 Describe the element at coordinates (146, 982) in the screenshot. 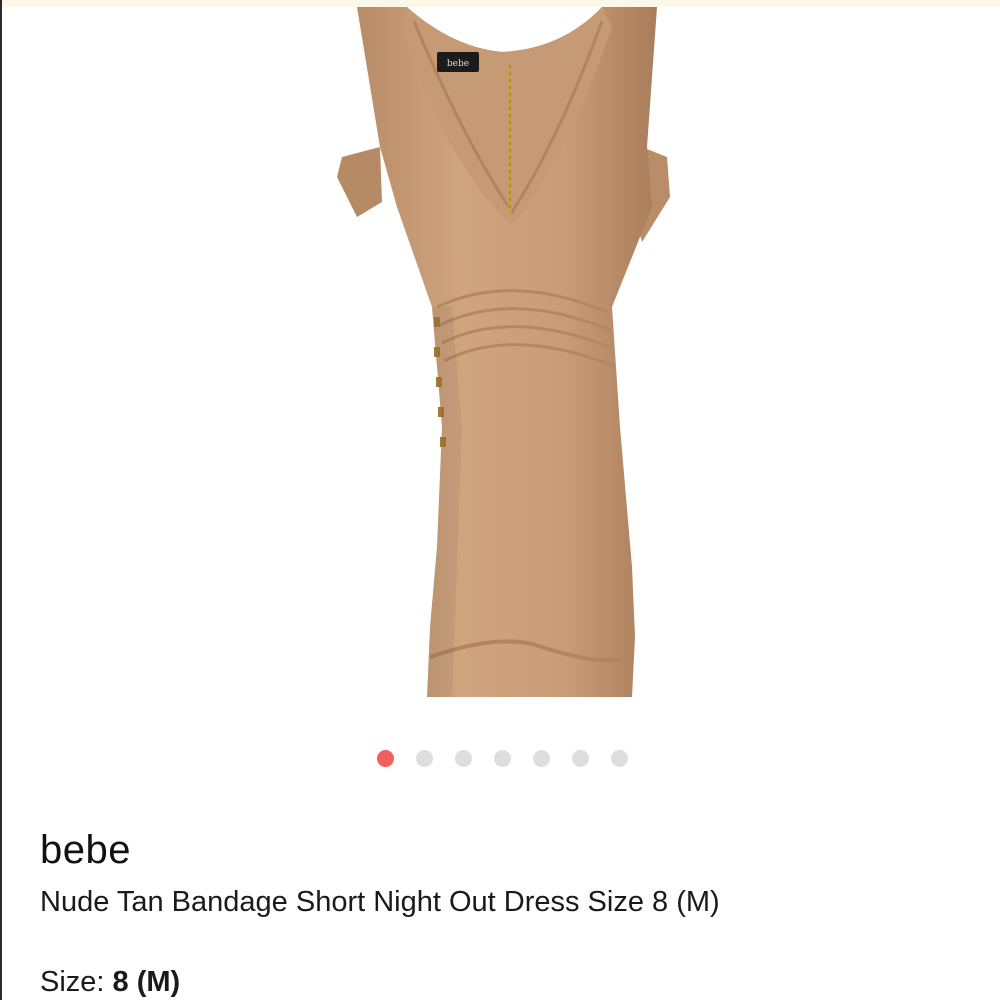

I see `size-value: 8 (M)` at that location.